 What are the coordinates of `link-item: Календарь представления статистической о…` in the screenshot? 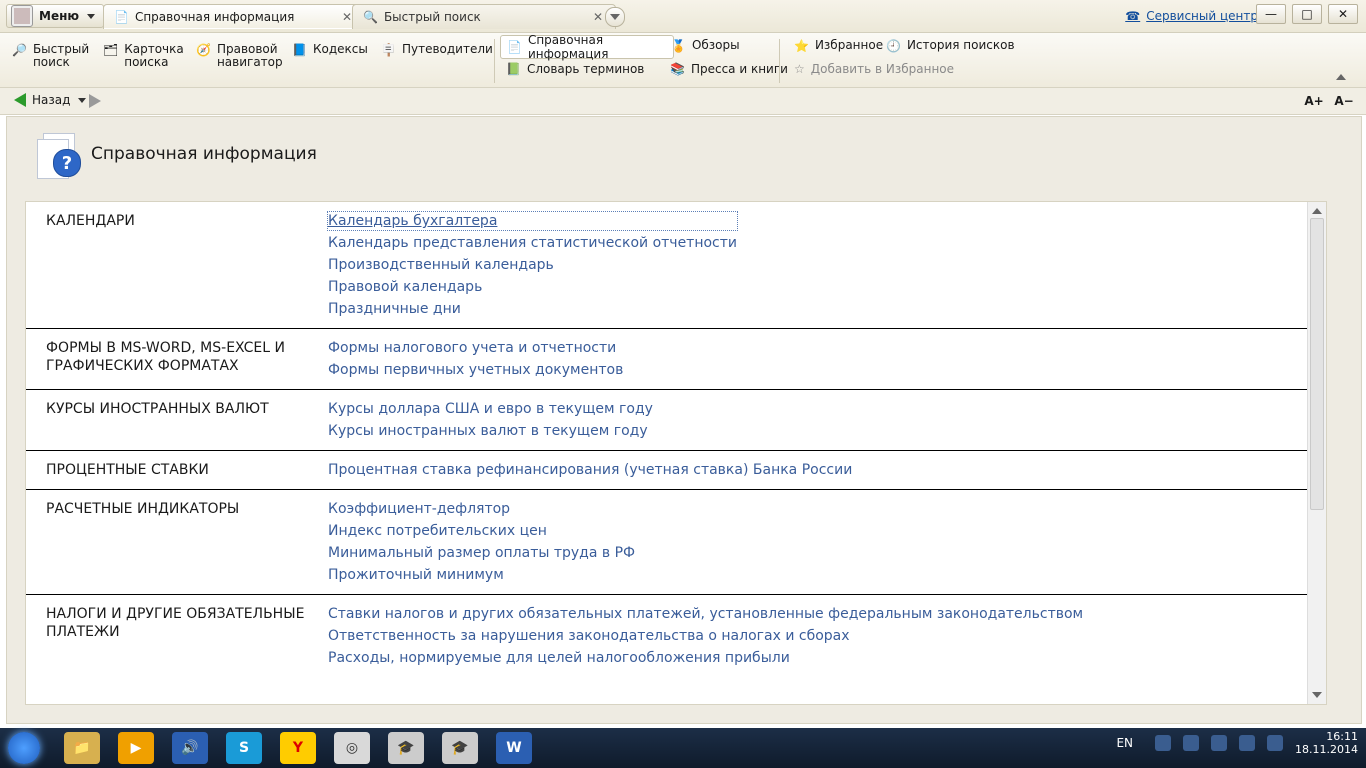 It's located at (532, 243).